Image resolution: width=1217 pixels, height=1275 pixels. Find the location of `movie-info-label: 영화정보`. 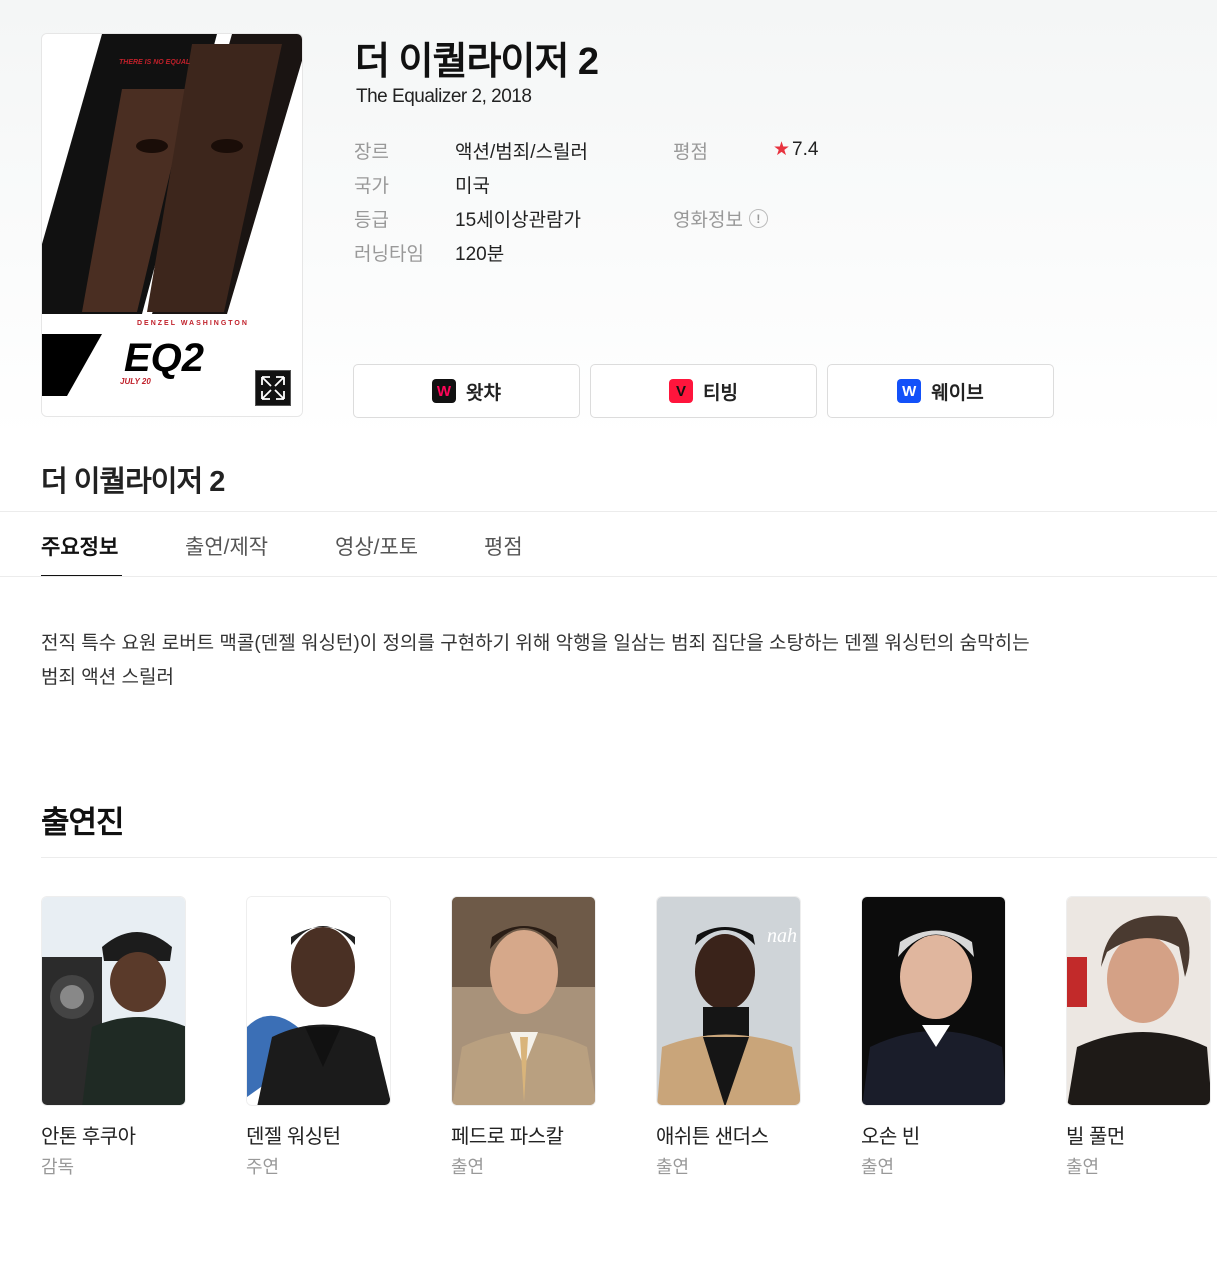

movie-info-label: 영화정보 is located at coordinates (708, 220).